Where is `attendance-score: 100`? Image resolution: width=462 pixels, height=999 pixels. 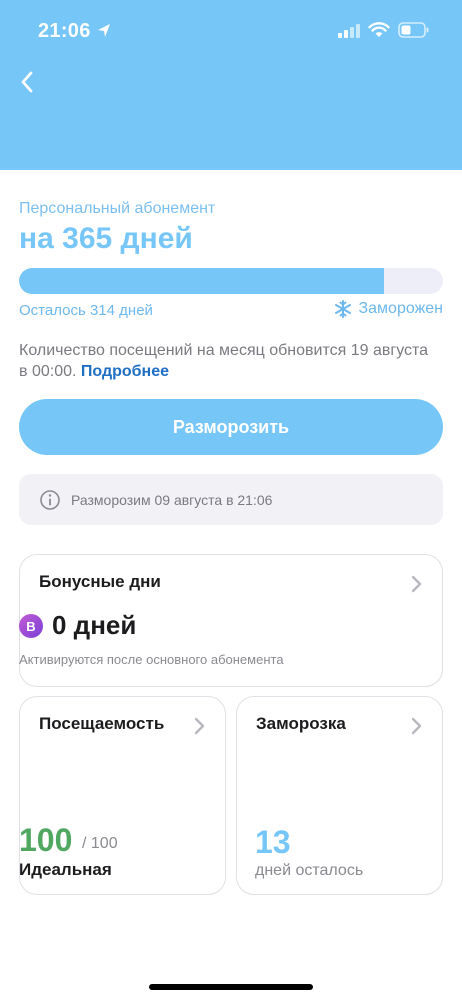 attendance-score: 100 is located at coordinates (46, 840).